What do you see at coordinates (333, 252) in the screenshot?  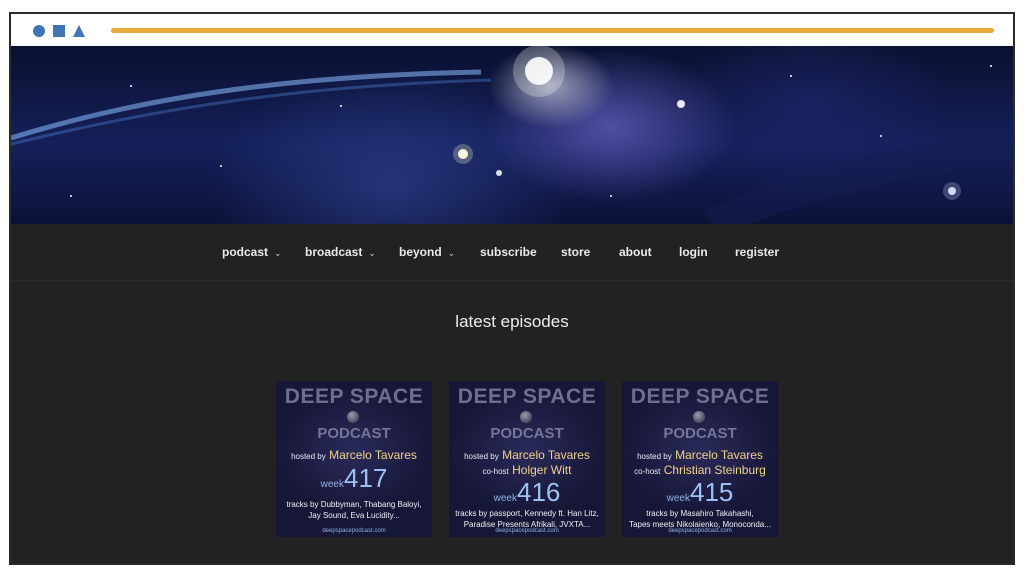 I see `nav-item-label: broadcast` at bounding box center [333, 252].